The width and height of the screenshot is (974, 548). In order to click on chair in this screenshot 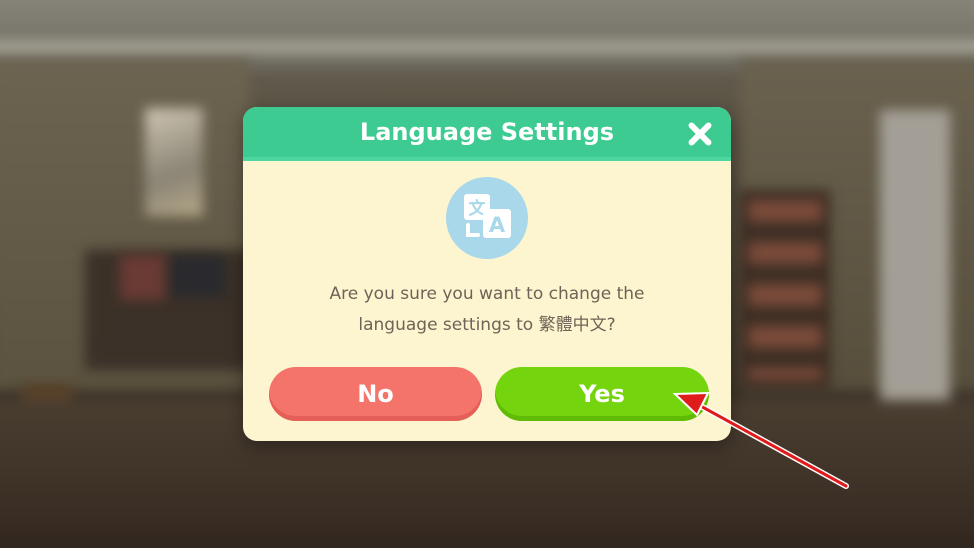, I will do `click(142, 277)`.